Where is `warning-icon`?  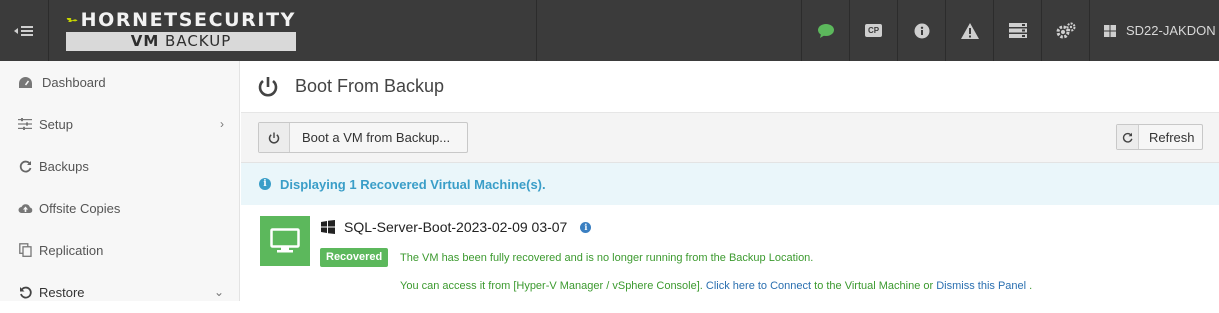 warning-icon is located at coordinates (969, 30).